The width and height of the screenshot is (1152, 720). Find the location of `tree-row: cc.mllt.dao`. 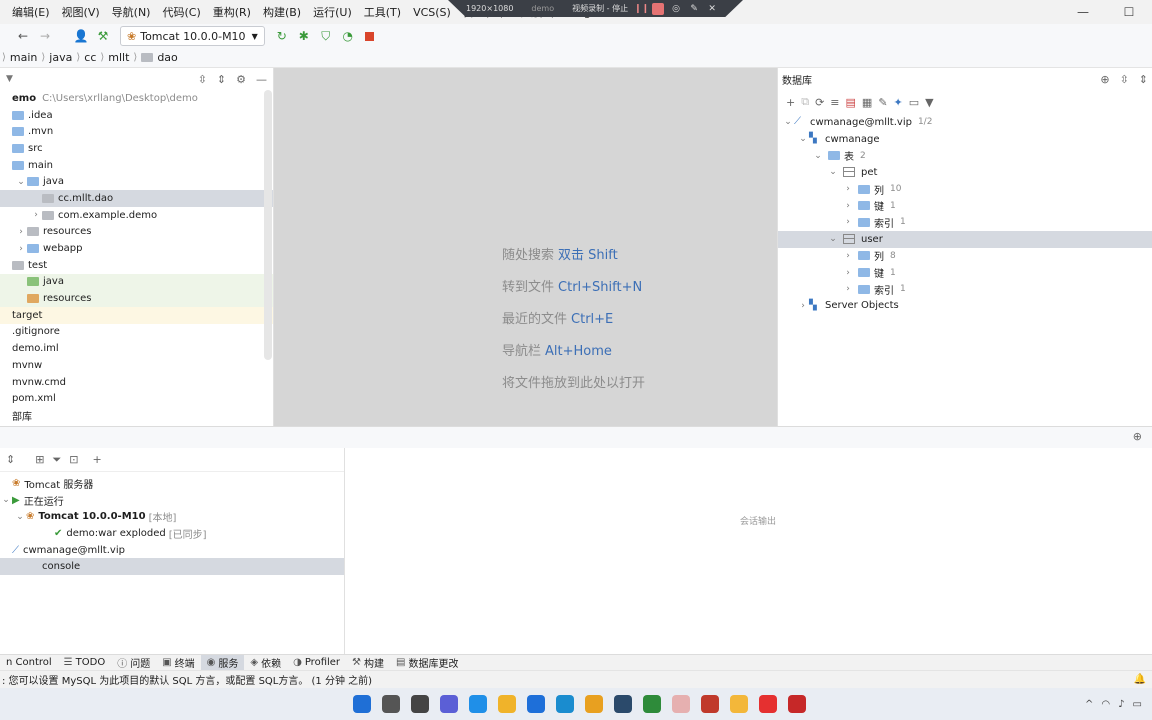

tree-row: cc.mllt.dao is located at coordinates (136, 198).